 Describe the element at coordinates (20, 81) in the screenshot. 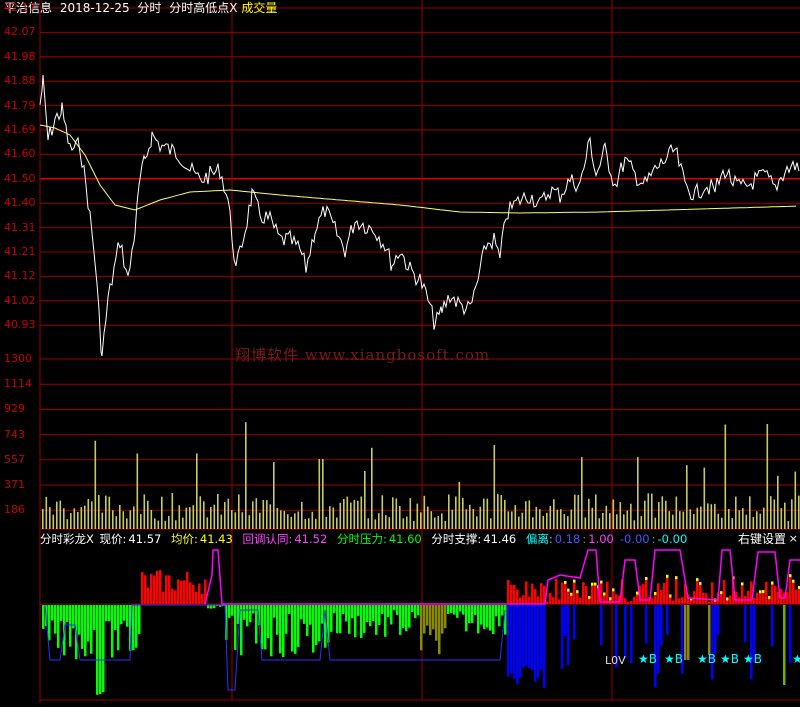

I see `price-tick-label: 41.88` at that location.